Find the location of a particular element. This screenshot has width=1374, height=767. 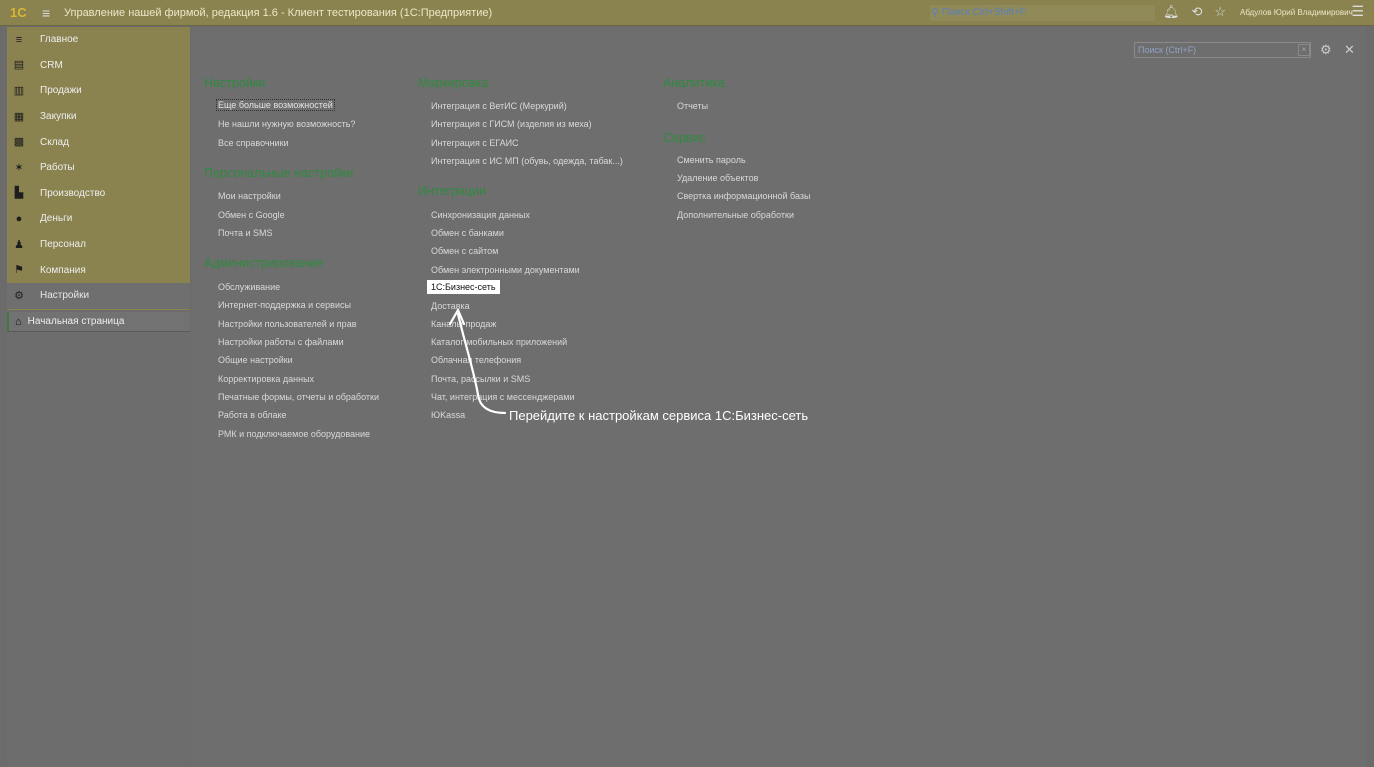

link-file-settings: Настройки работы с файлами is located at coordinates (281, 342).